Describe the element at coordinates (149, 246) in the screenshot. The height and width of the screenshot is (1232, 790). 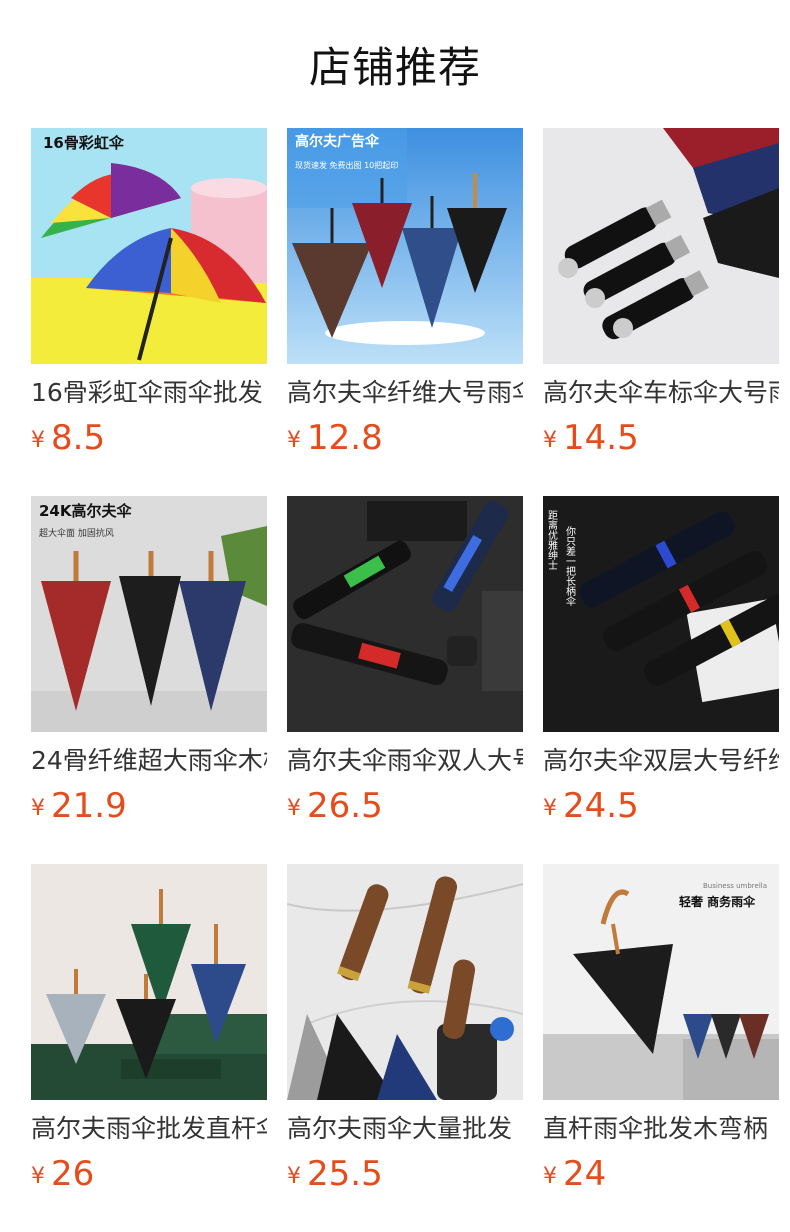
I see `rainbow-umbrella-image: 16骨彩虹伞` at that location.